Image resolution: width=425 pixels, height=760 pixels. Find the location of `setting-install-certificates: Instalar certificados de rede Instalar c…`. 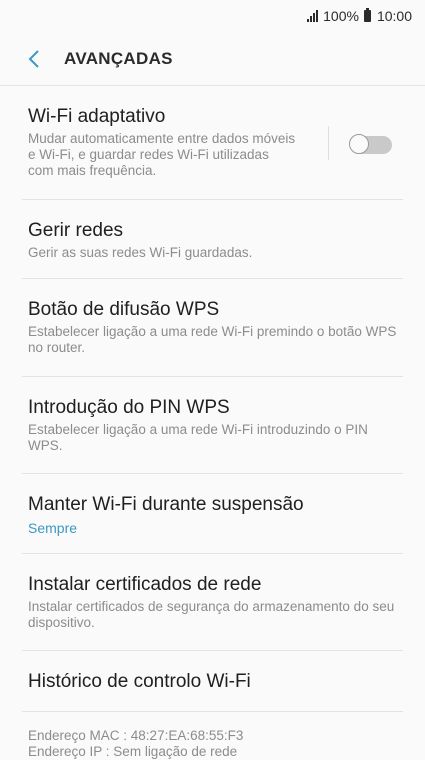

setting-install-certificates: Instalar certificados de rede Instalar c… is located at coordinates (212, 602).